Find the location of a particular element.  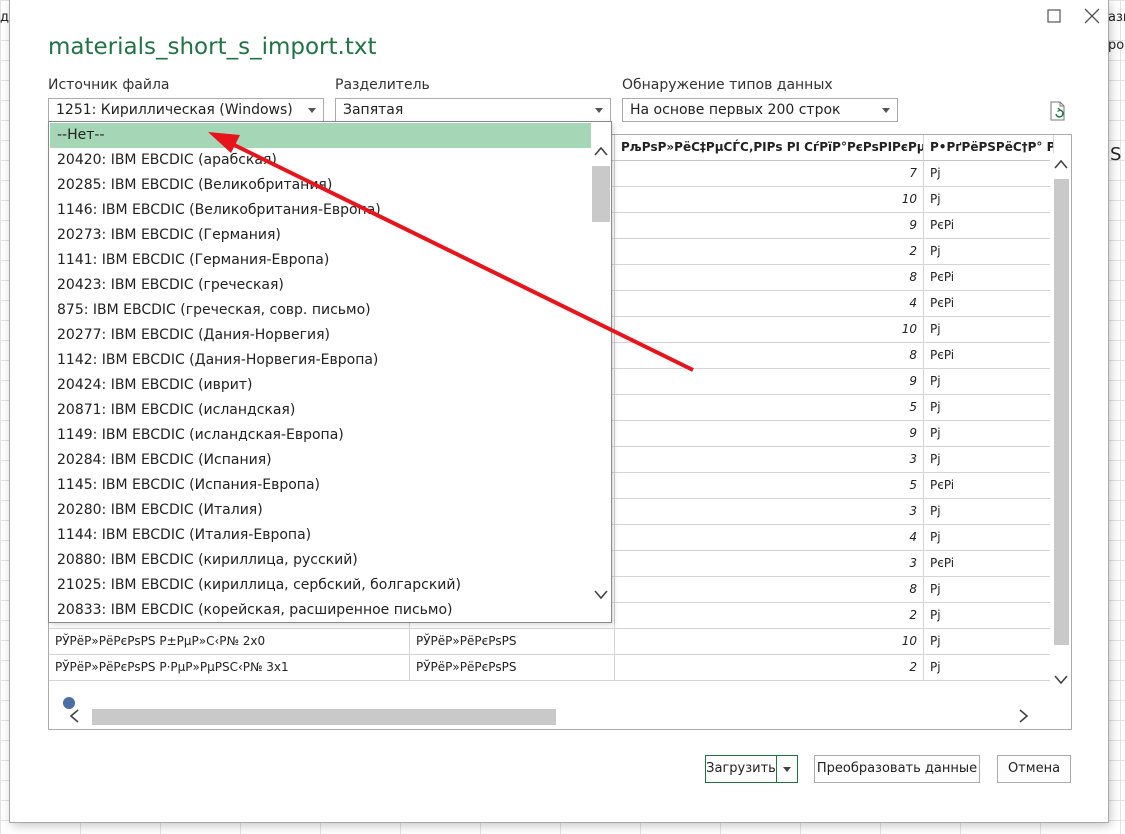

dropdown-item: 1144: IBM EBCDIC (Италия-Европа) is located at coordinates (320, 535).